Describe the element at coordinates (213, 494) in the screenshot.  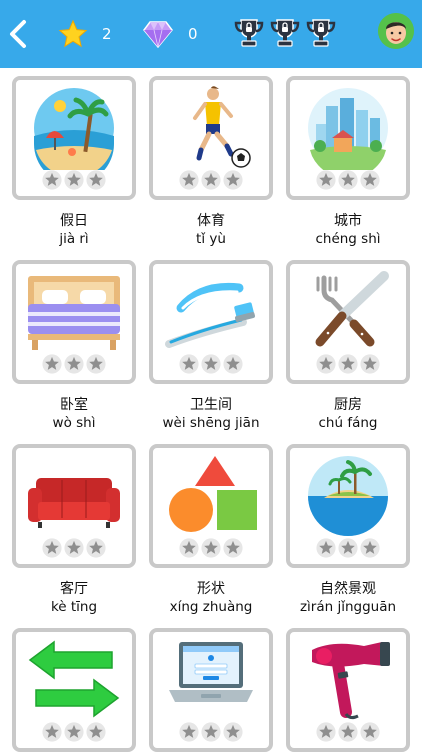
I see `shapes-icon` at that location.